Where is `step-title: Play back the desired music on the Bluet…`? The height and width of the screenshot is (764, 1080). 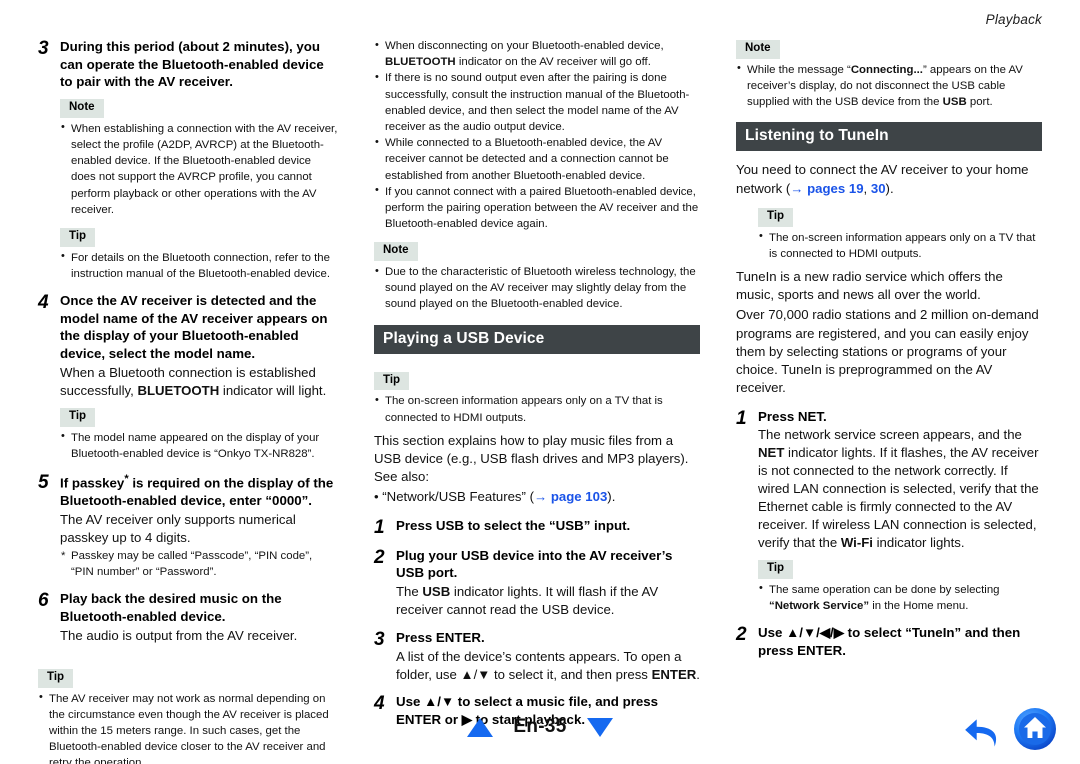
step-title: Play back the desired music on the Bluet… is located at coordinates (171, 608).